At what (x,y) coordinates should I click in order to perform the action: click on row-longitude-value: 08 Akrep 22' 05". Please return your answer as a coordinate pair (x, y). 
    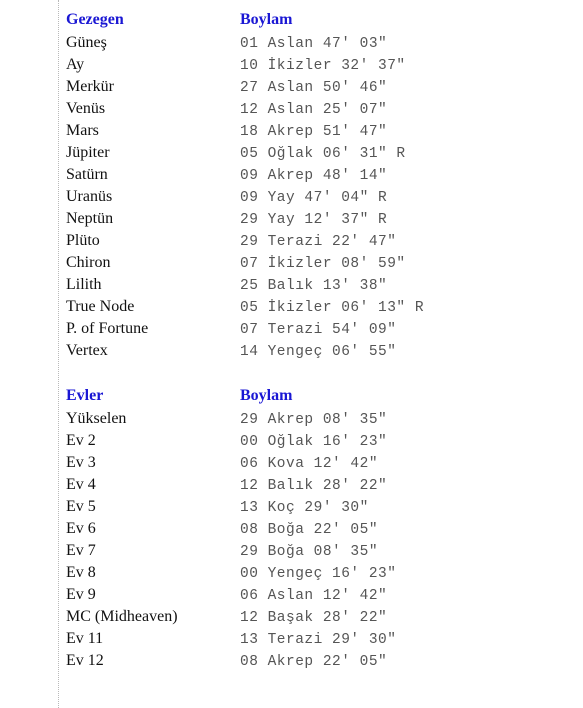
    Looking at the image, I should click on (314, 662).